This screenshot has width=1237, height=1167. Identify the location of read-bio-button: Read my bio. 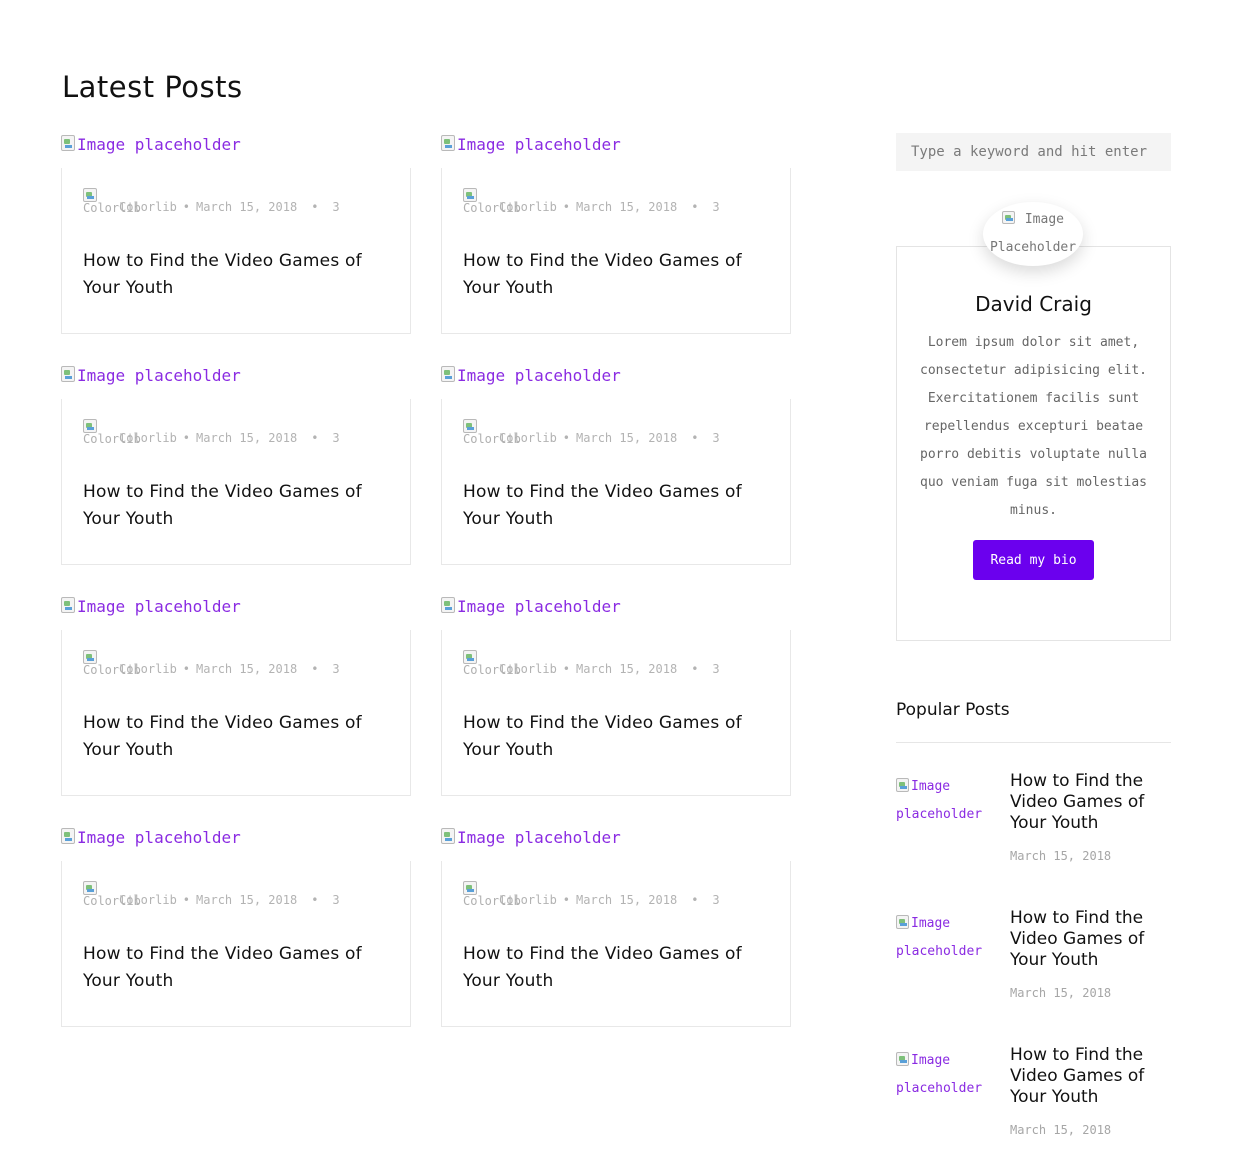
(1033, 560).